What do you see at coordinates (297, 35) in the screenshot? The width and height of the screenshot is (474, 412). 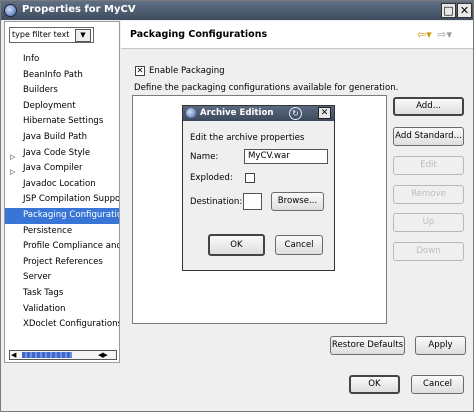 I see `page-header: Packaging Configurations ⇦▾ ⇨▾` at bounding box center [297, 35].